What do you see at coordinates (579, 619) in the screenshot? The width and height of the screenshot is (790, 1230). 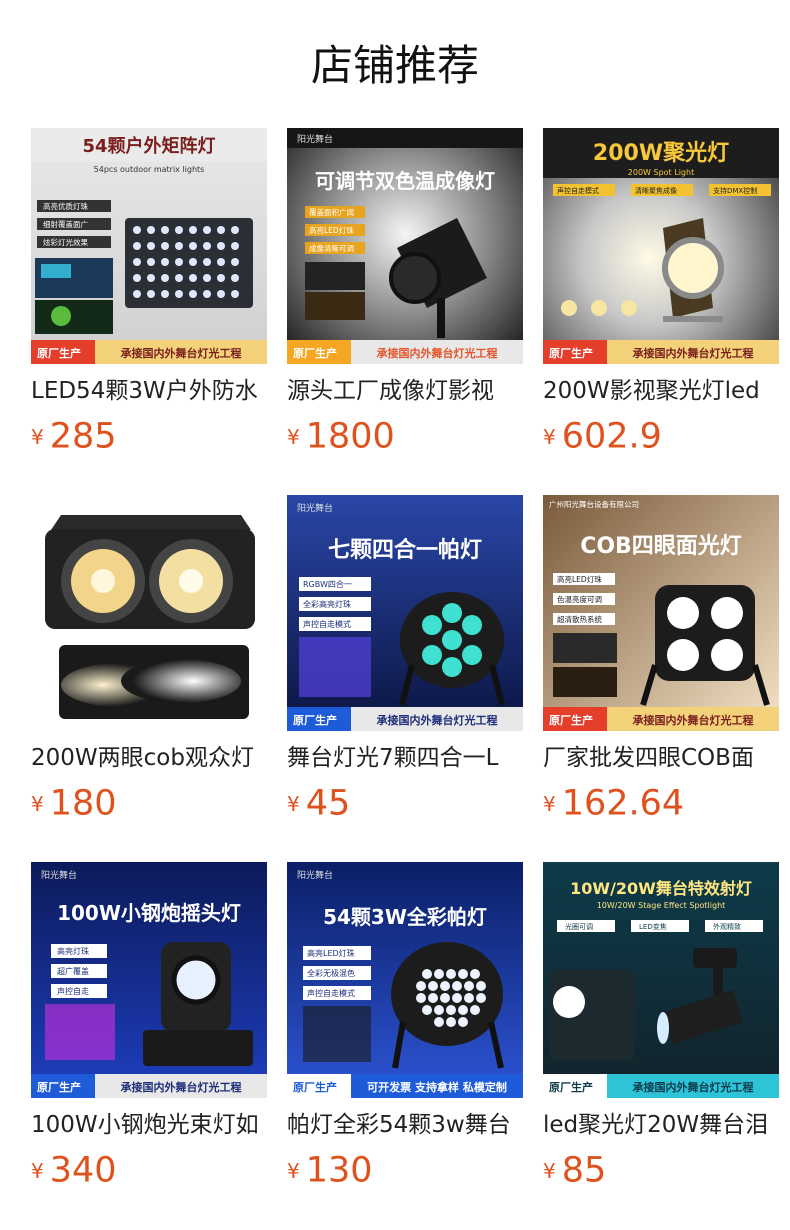 I see `svg-text: 超清散热系统` at bounding box center [579, 619].